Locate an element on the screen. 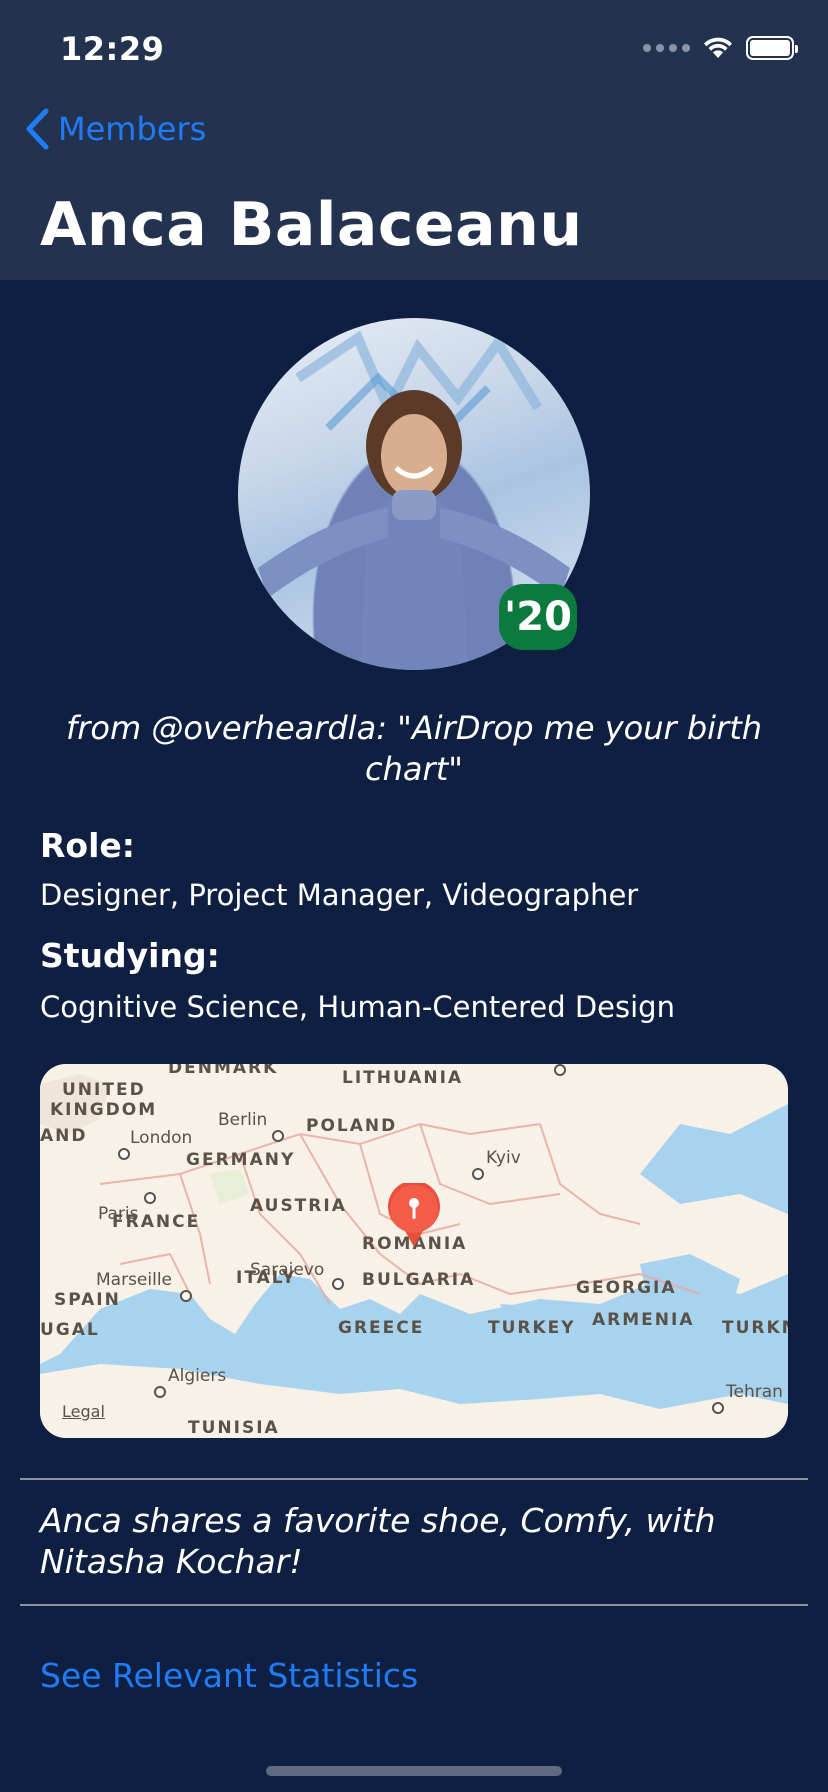 This screenshot has width=828, height=1792. back-button: Members is located at coordinates (115, 129).